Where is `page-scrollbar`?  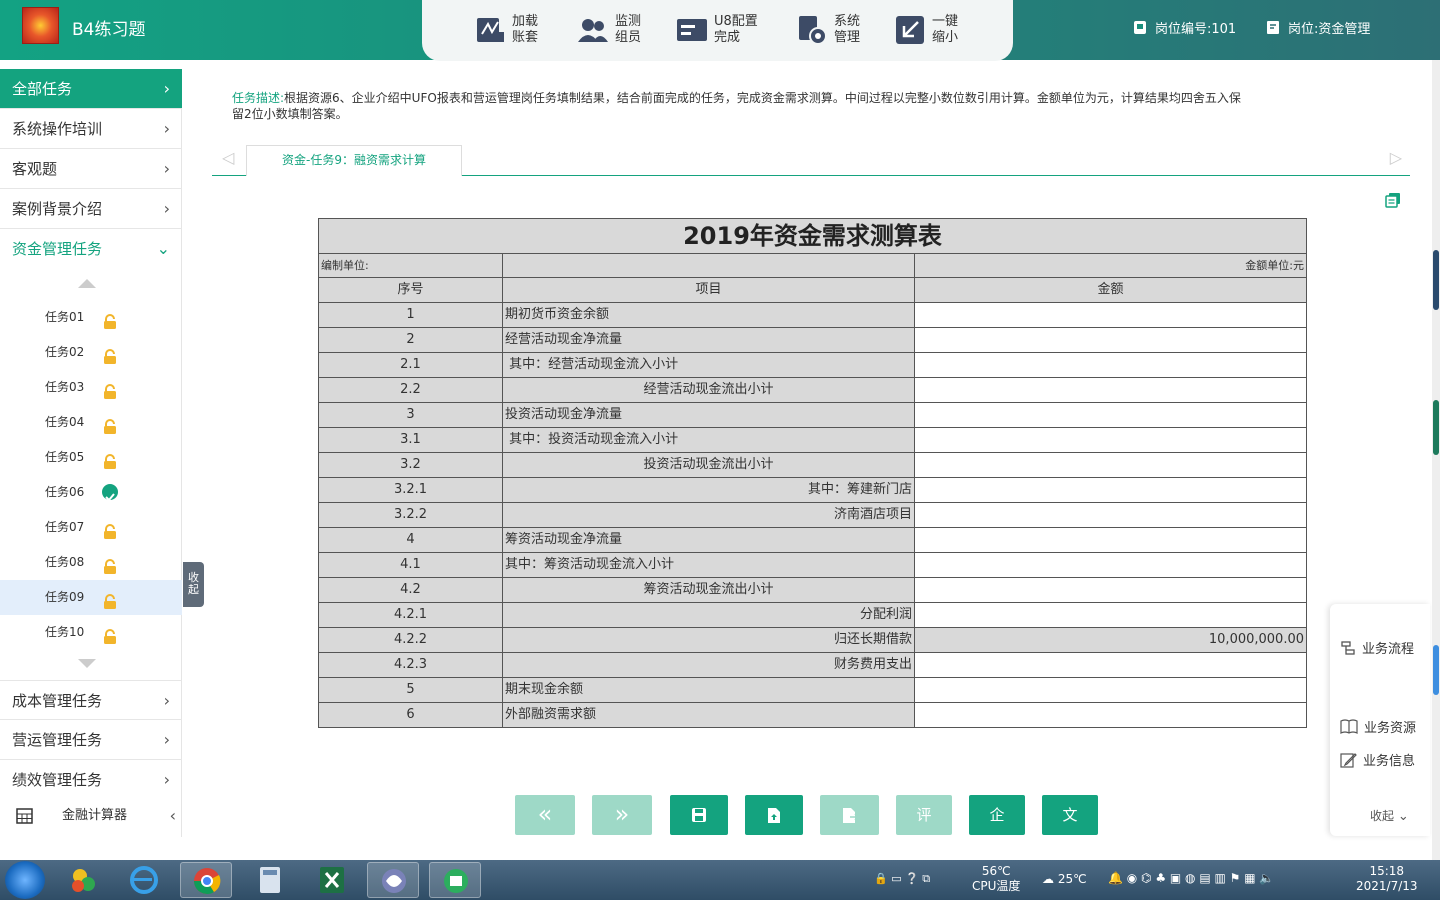
page-scrollbar is located at coordinates (1436, 460).